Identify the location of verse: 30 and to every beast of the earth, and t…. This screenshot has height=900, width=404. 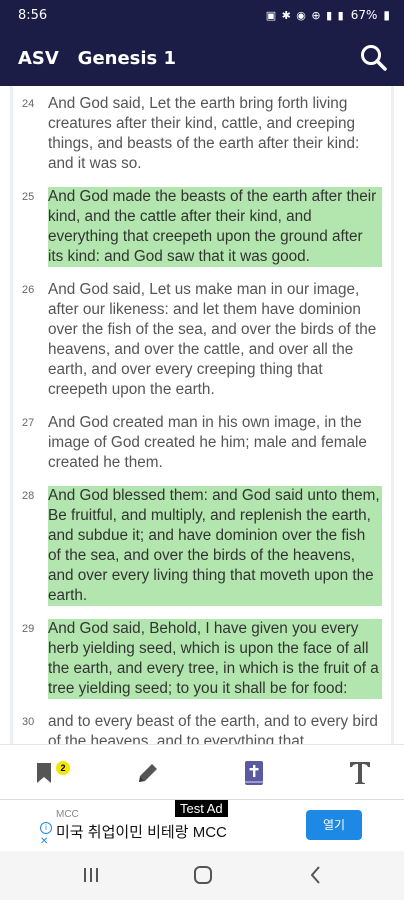
(202, 728).